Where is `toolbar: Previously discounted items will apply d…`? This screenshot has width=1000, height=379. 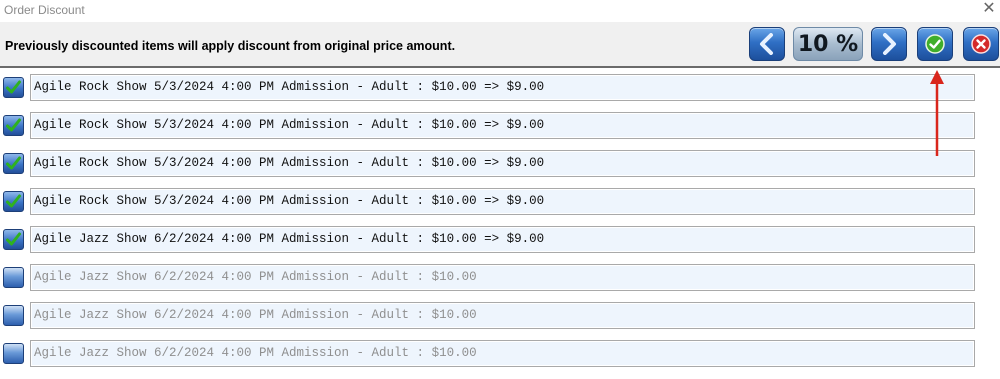 toolbar: Previously discounted items will apply d… is located at coordinates (500, 45).